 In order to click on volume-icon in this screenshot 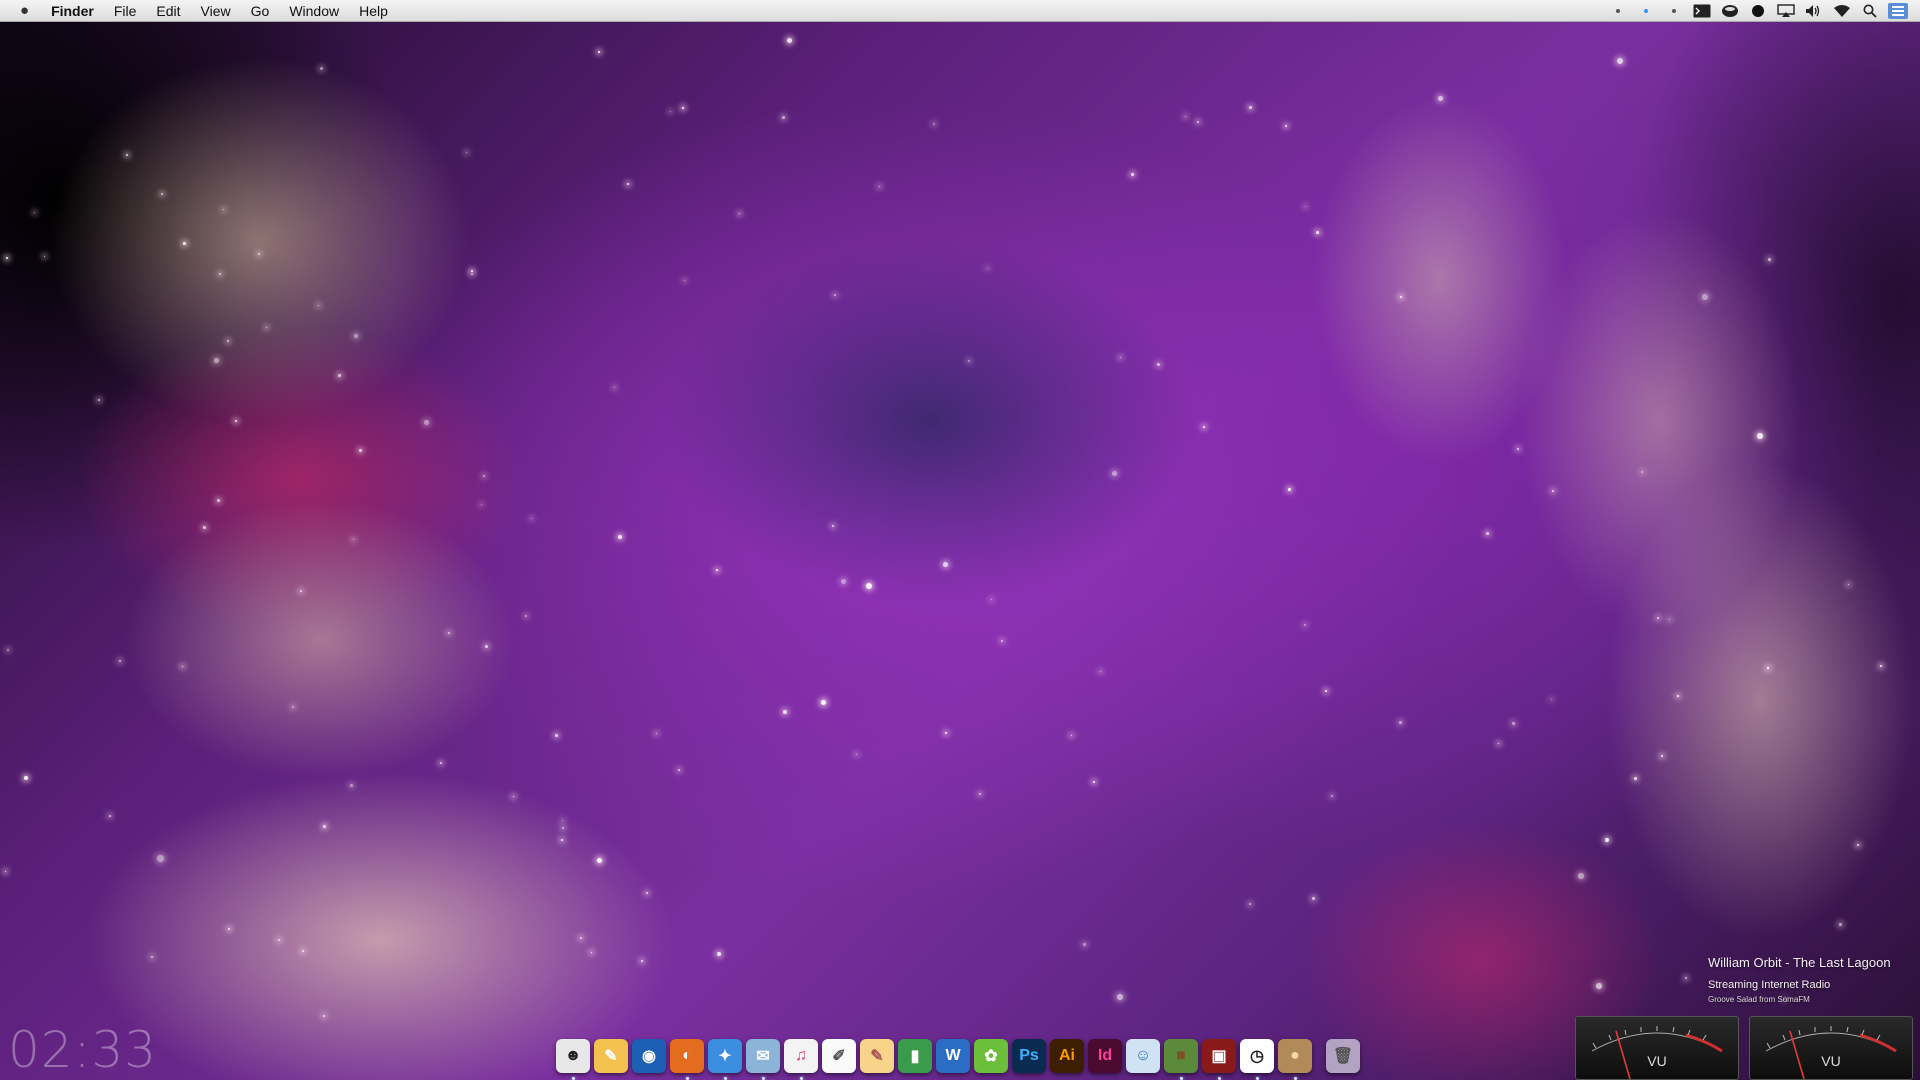, I will do `click(1814, 11)`.